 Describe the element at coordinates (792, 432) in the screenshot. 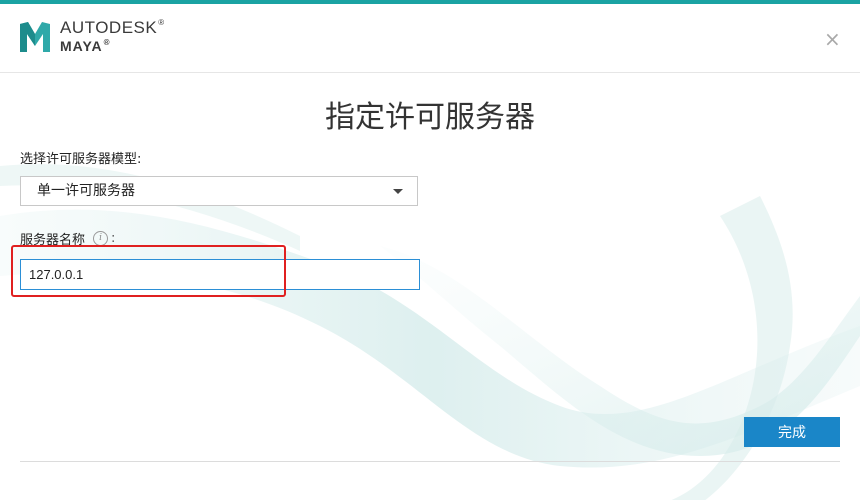

I see `done-button: 完成` at that location.